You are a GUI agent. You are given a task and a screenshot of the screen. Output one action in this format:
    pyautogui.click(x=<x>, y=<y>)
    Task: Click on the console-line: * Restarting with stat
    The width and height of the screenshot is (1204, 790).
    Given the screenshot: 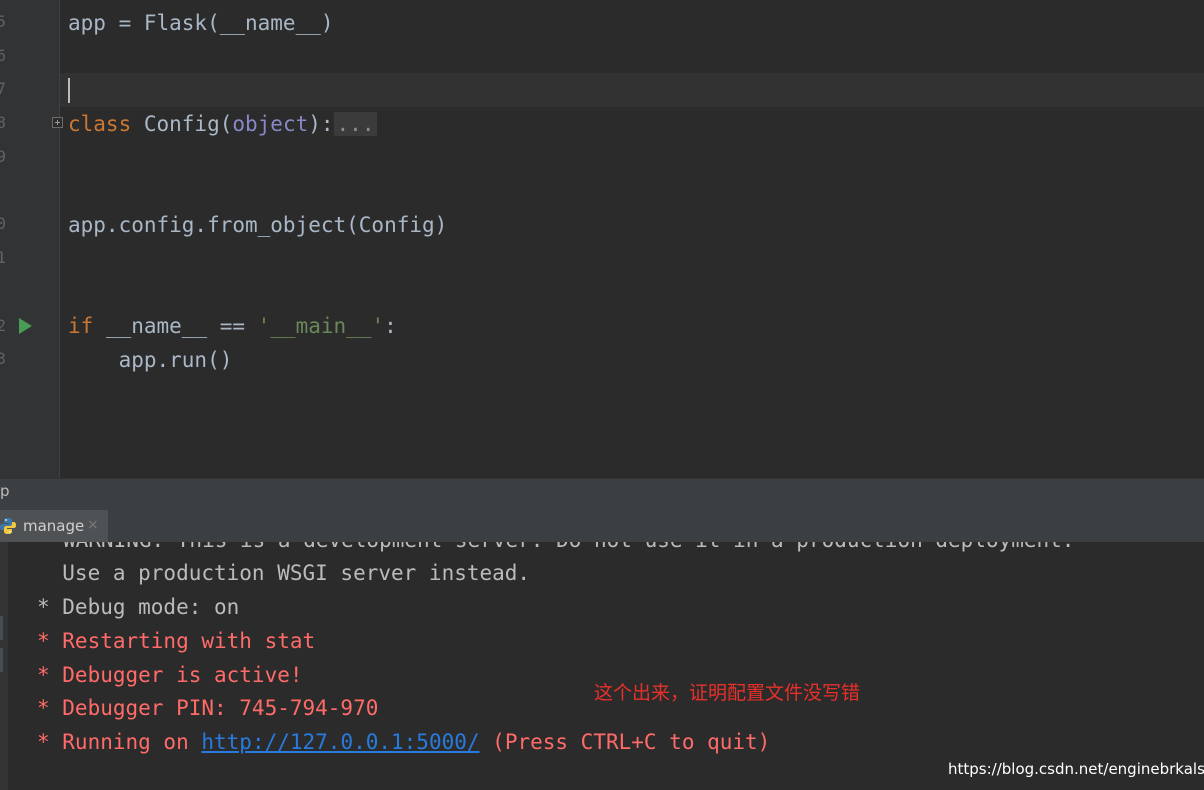 What is the action you would take?
    pyautogui.click(x=176, y=641)
    